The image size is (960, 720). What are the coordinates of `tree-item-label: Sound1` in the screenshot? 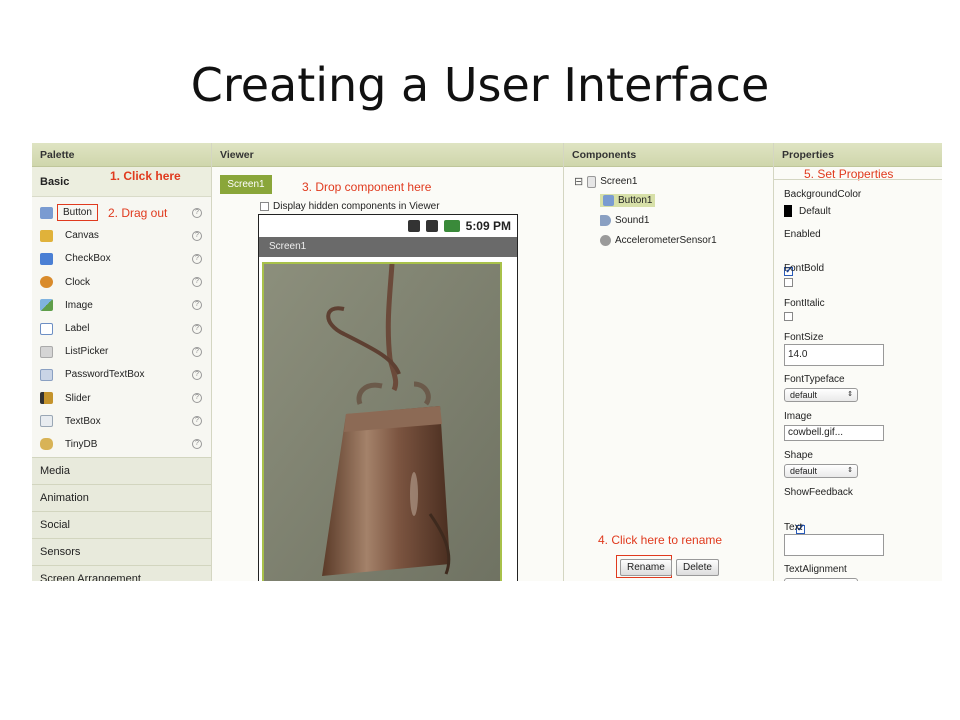 It's located at (632, 220).